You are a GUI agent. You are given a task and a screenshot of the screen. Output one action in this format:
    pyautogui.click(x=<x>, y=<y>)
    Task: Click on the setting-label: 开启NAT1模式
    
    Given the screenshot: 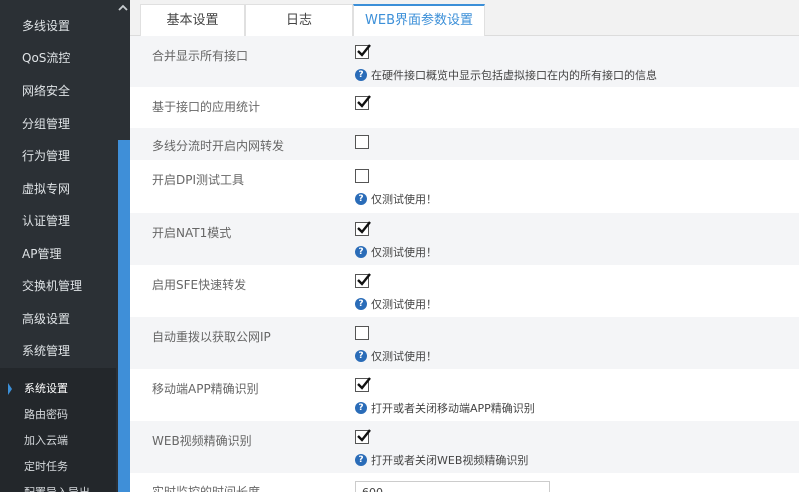 What is the action you would take?
    pyautogui.click(x=192, y=233)
    